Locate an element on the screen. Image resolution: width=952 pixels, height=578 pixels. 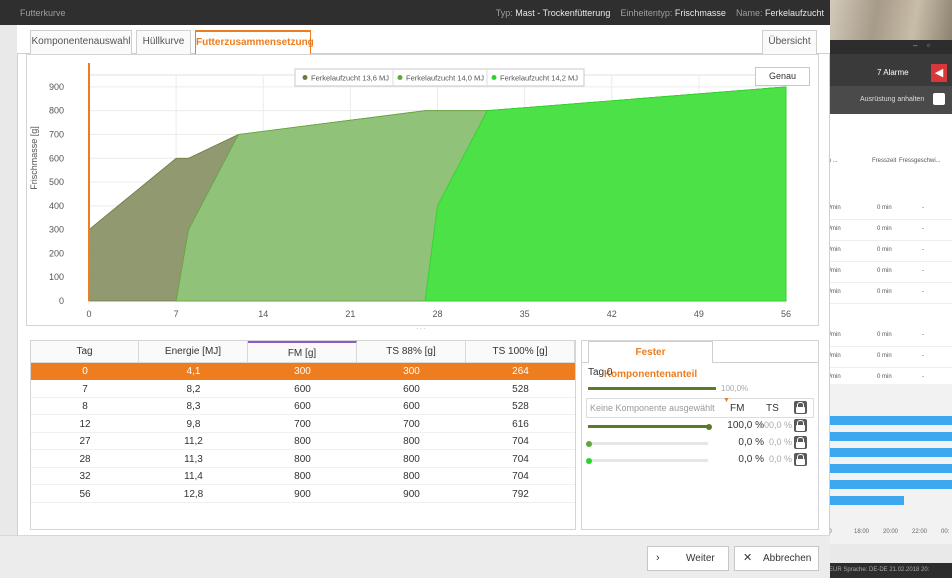
table-row: 28 11,3 800 800 704 is located at coordinates (303, 459).